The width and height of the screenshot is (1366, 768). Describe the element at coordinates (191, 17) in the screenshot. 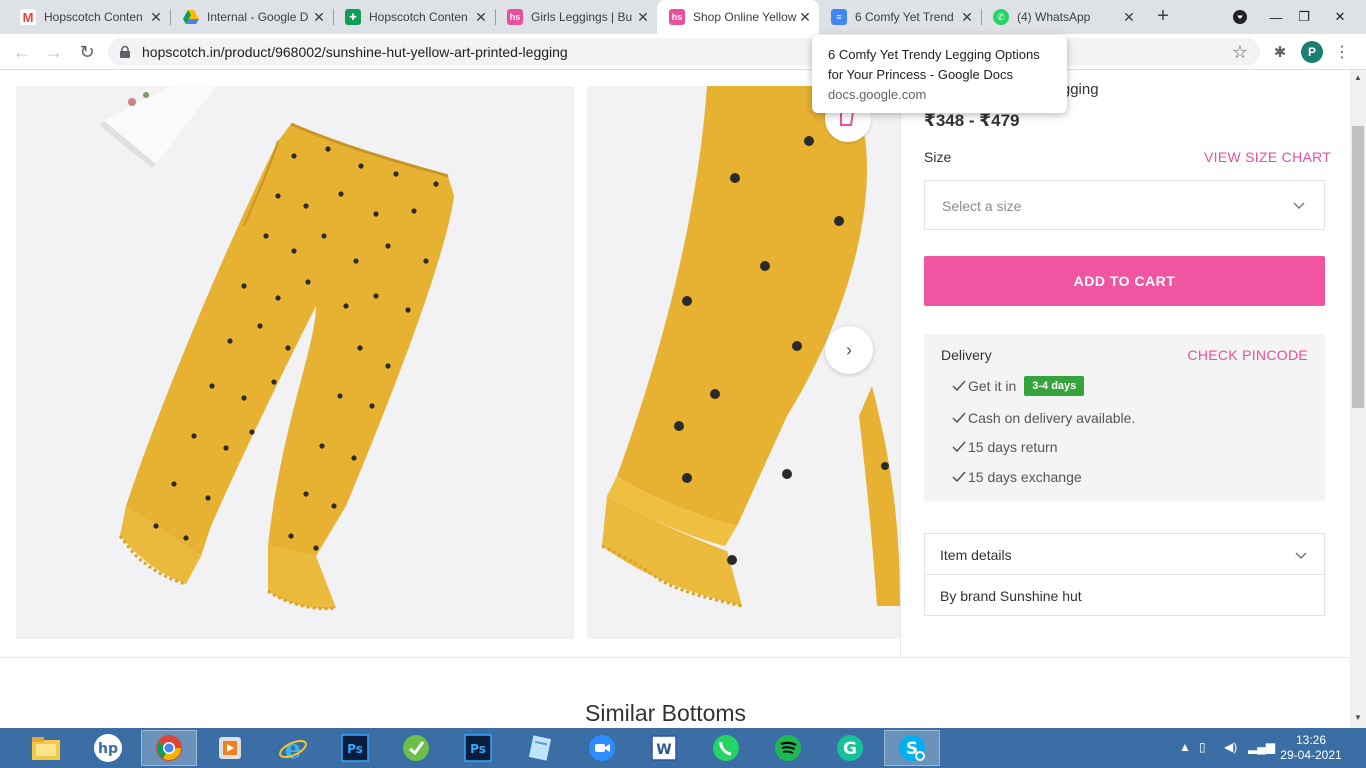

I see `google-drive-icon` at that location.